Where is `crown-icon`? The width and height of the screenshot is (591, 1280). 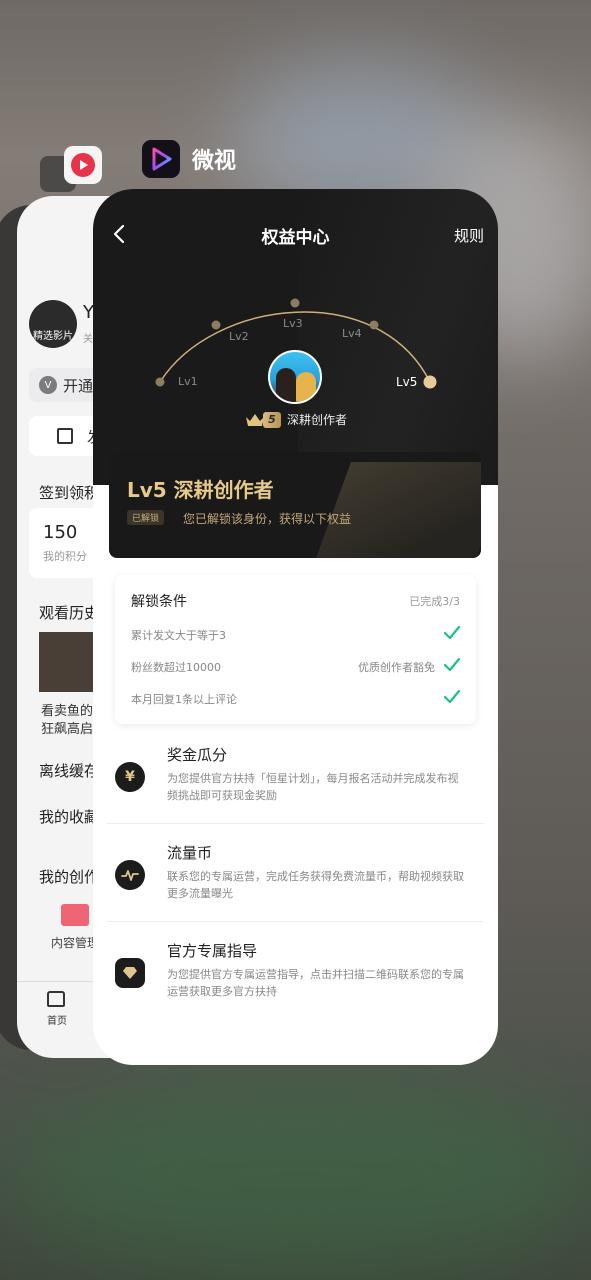
crown-icon is located at coordinates (255, 419).